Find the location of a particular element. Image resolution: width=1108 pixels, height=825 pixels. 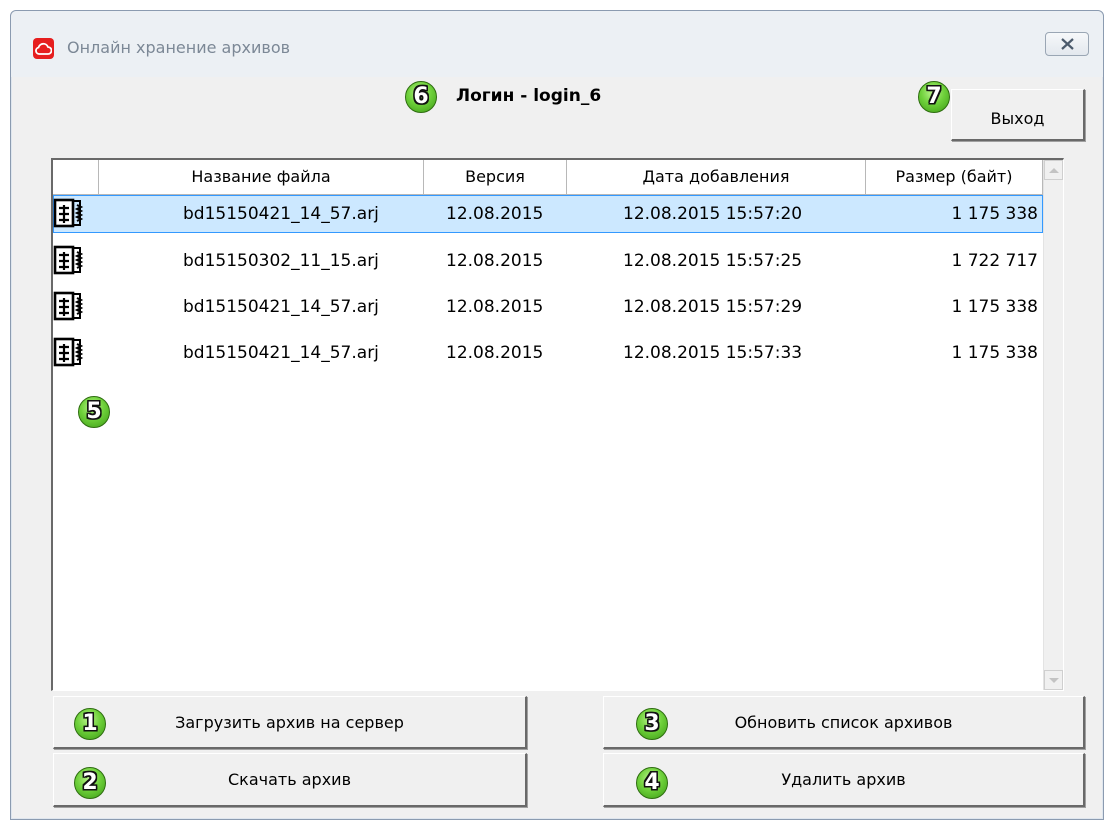

close-icon is located at coordinates (1067, 44).